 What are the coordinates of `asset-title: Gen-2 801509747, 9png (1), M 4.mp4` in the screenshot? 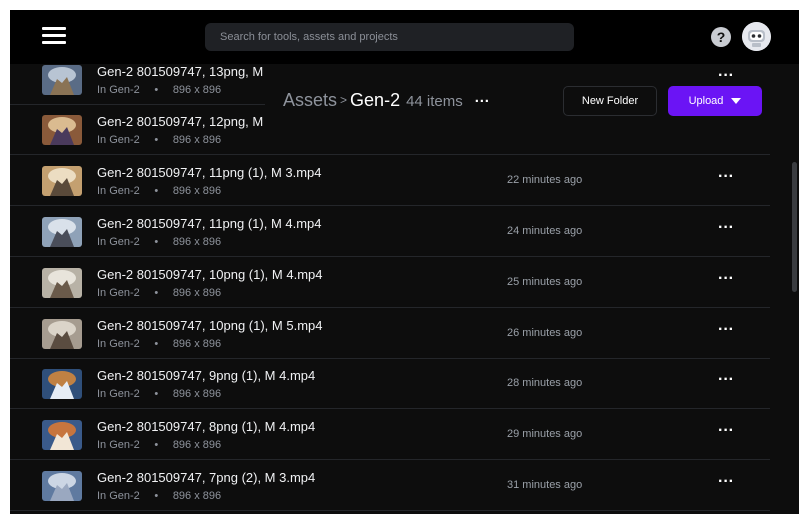 It's located at (206, 375).